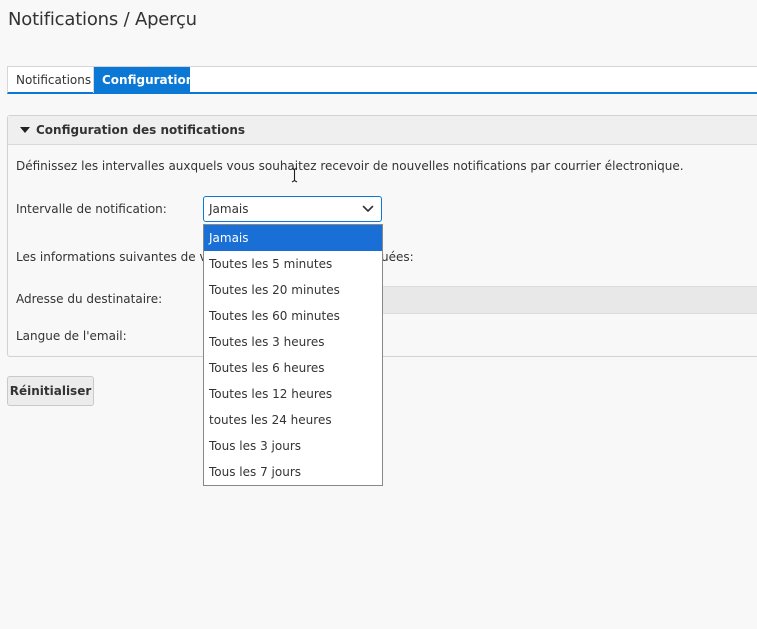 This screenshot has height=629, width=757. I want to click on interval-option-6-hours: Toutes les 6 heures, so click(293, 368).